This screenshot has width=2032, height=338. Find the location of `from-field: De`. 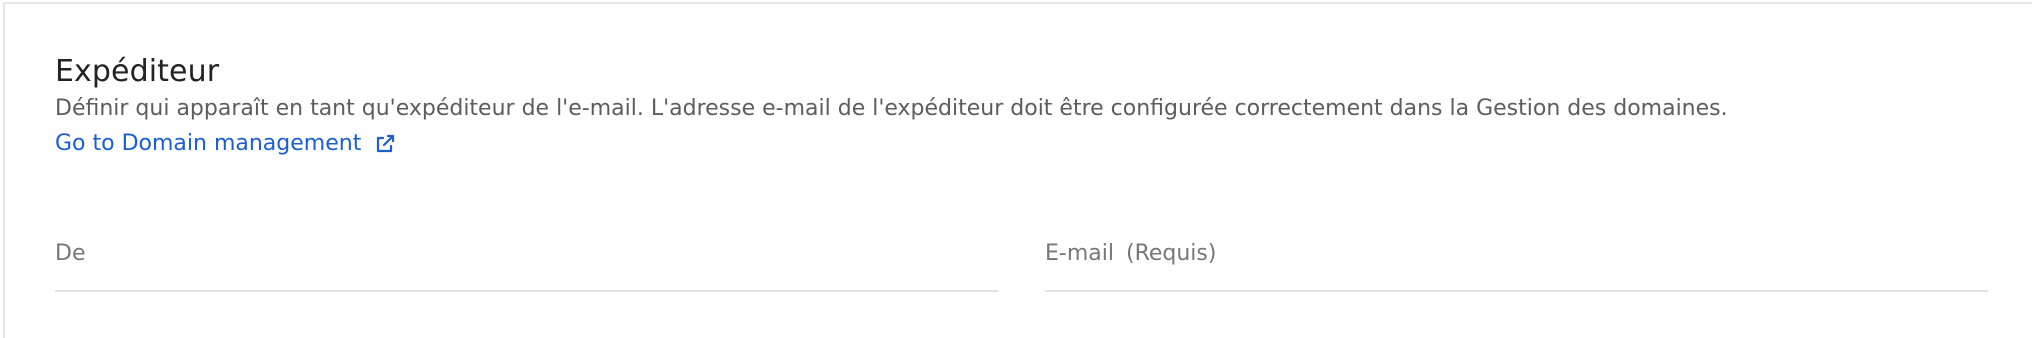

from-field: De is located at coordinates (526, 262).